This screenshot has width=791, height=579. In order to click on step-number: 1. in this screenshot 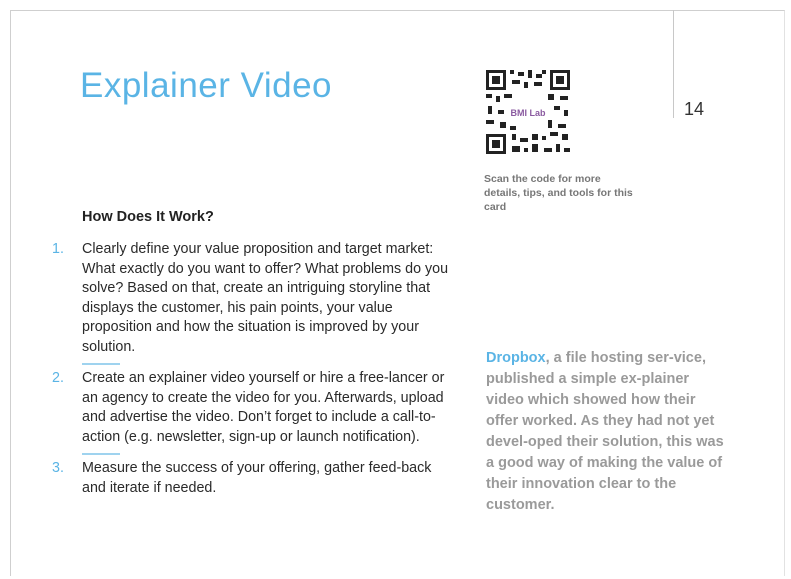, I will do `click(58, 249)`.